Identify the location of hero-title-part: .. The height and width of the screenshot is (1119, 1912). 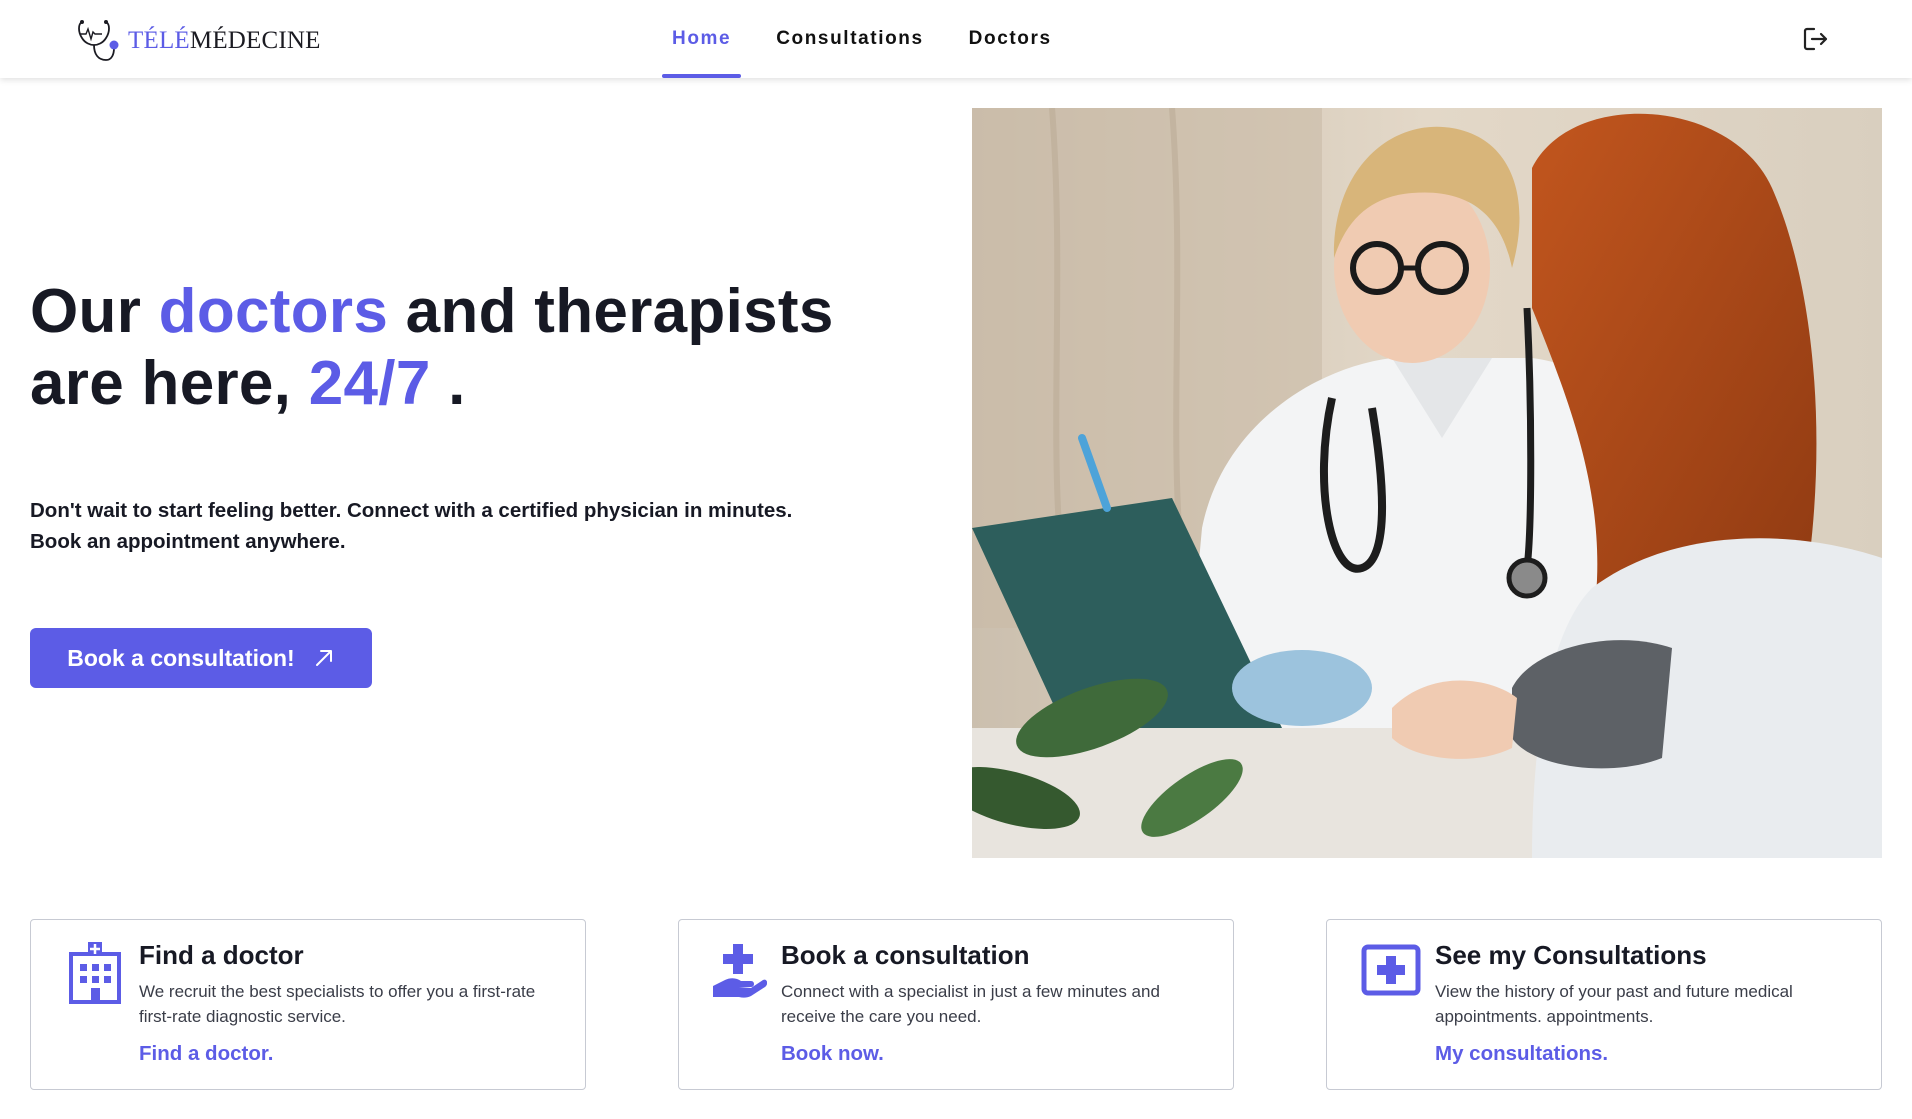
(448, 383).